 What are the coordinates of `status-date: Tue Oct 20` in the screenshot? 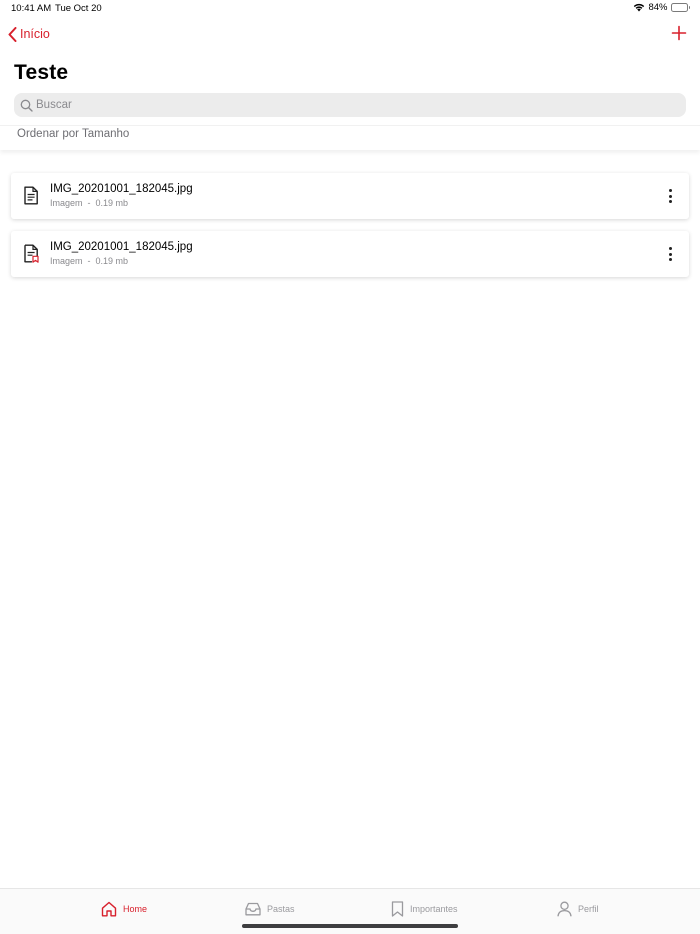 It's located at (78, 8).